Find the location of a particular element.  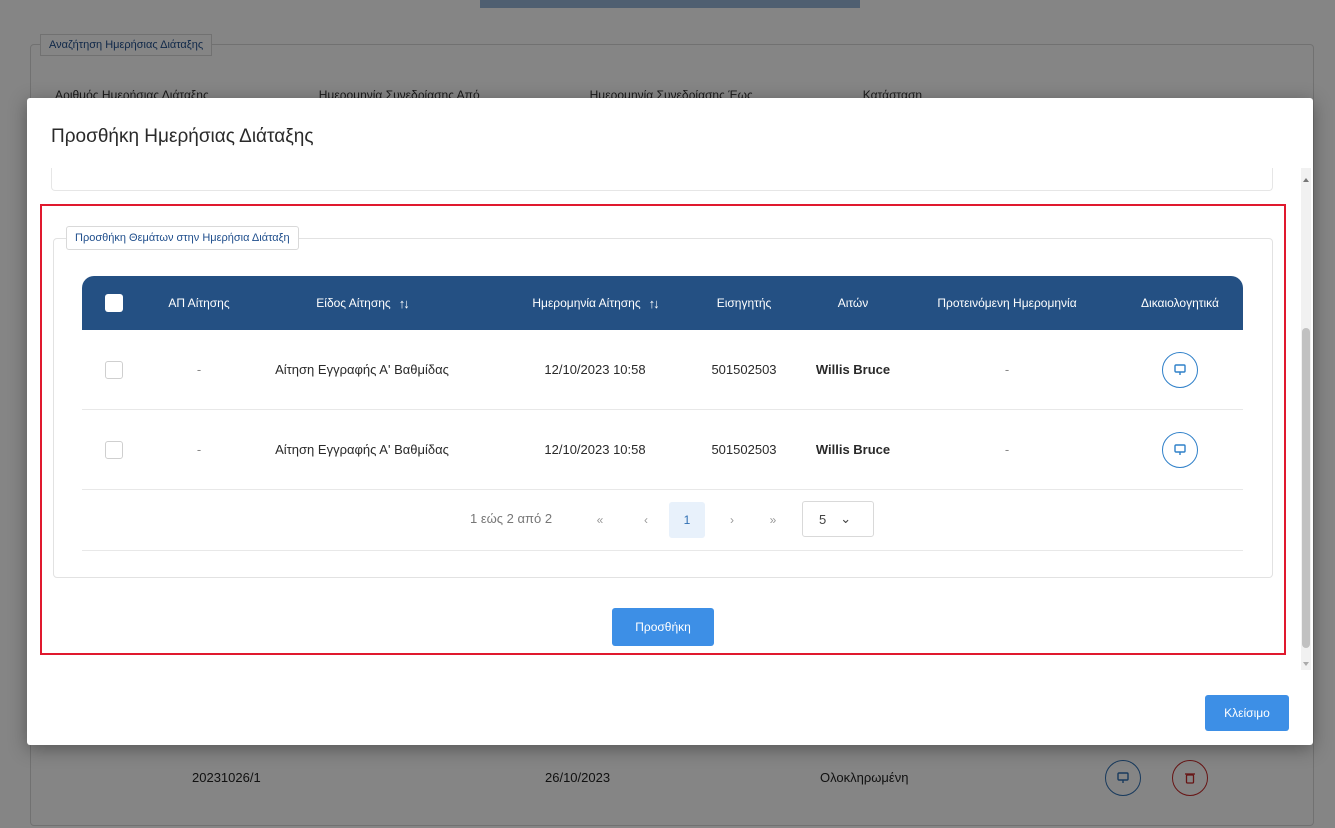

modal-scrollbar is located at coordinates (1306, 419).